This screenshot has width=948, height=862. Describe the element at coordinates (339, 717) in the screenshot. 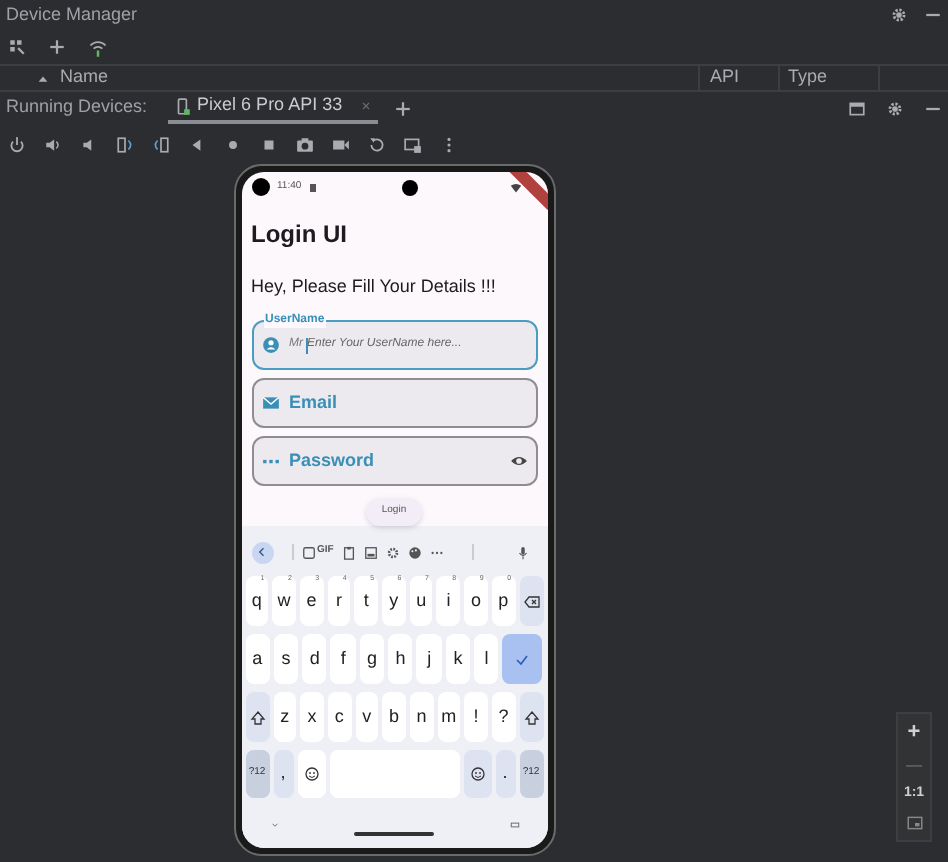

I see `keyboard-key: c` at that location.